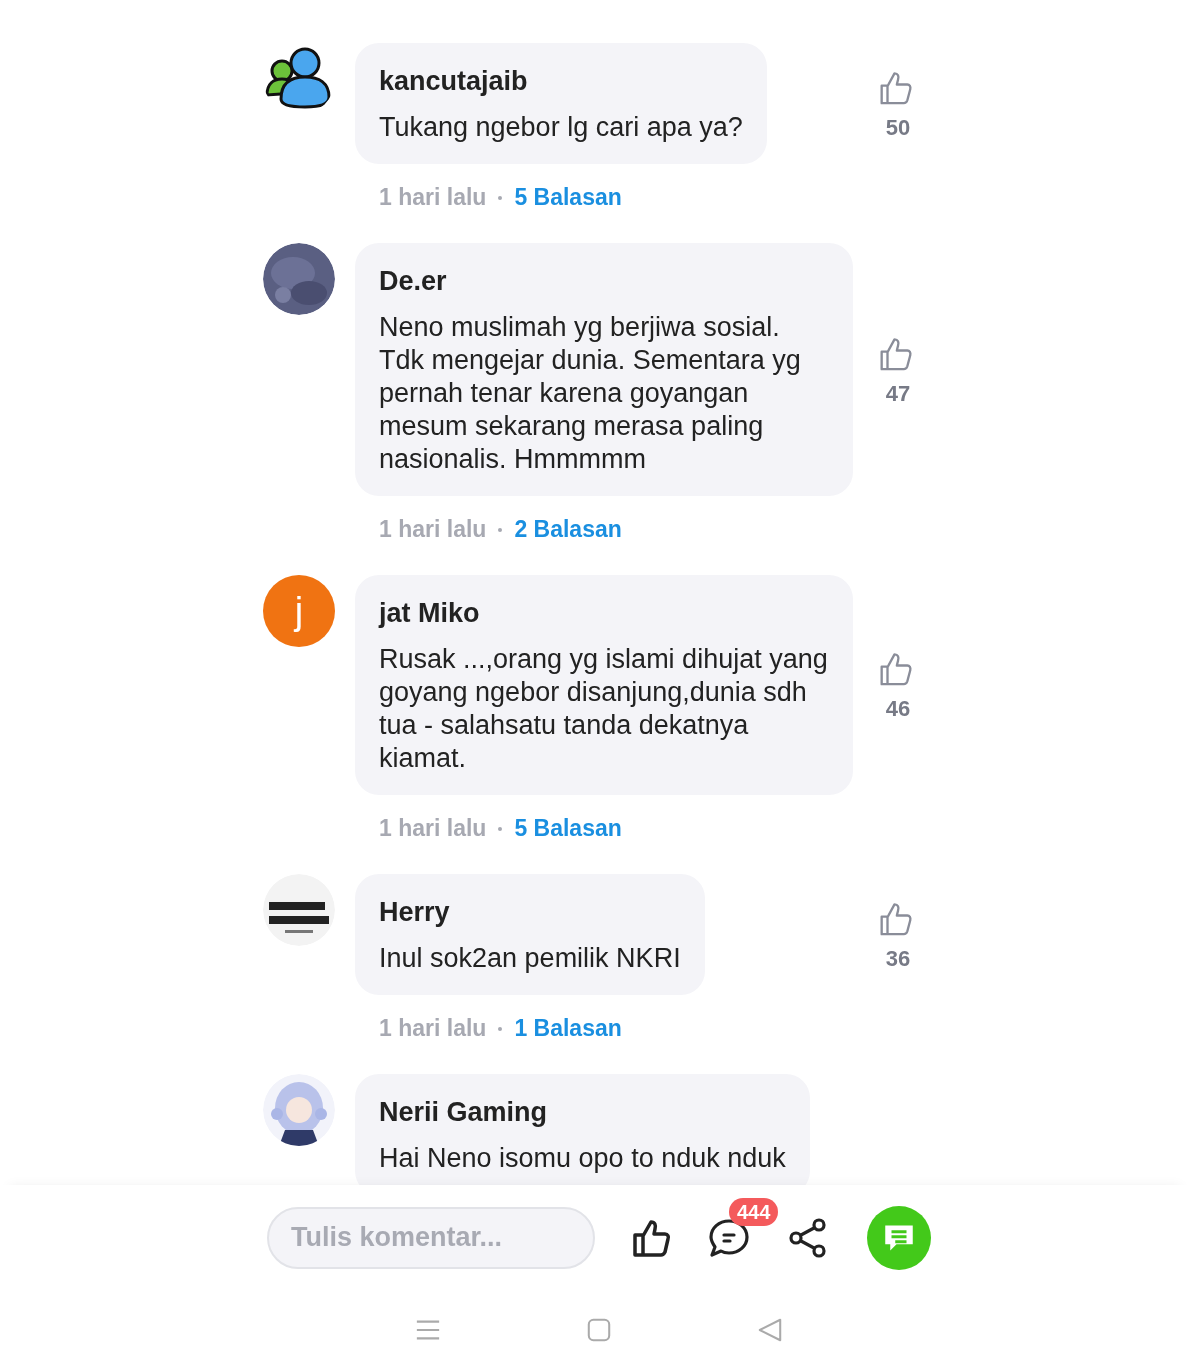 This screenshot has height=1369, width=1190. What do you see at coordinates (590, 393) in the screenshot?
I see `comment-text: Neno muslimah yg berjiwa sosial. Tdk mengejar dunia. Sementara yg pernah tenar karena goyangan mesum sekarang merasa paling nasionalis. Hmmmmm` at bounding box center [590, 393].